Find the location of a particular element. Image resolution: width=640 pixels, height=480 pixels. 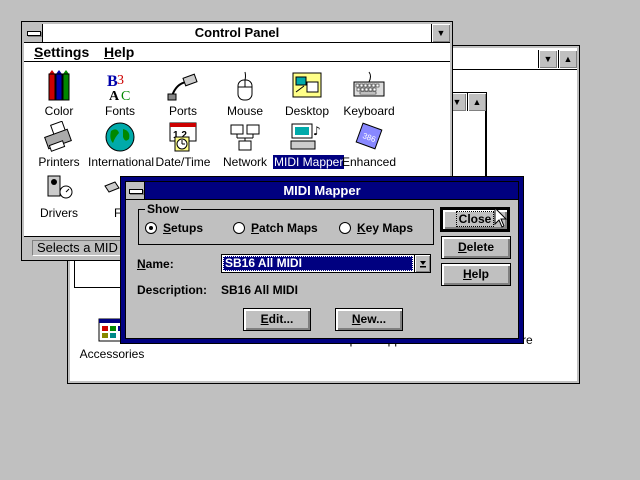

name-label: Name: is located at coordinates (155, 264).